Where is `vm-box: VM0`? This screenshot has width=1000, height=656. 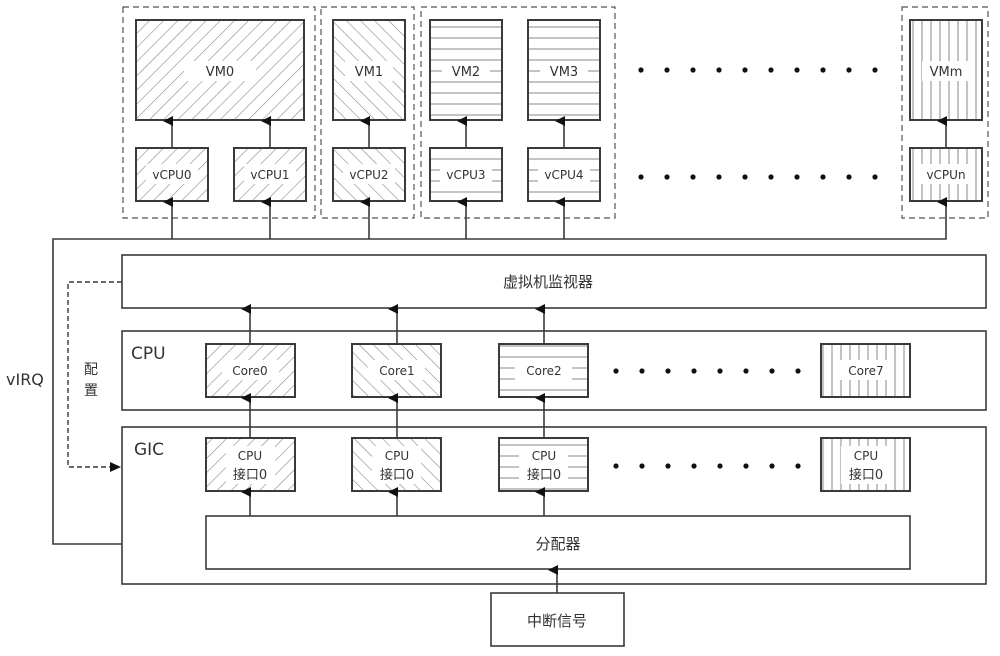 vm-box: VM0 is located at coordinates (220, 70).